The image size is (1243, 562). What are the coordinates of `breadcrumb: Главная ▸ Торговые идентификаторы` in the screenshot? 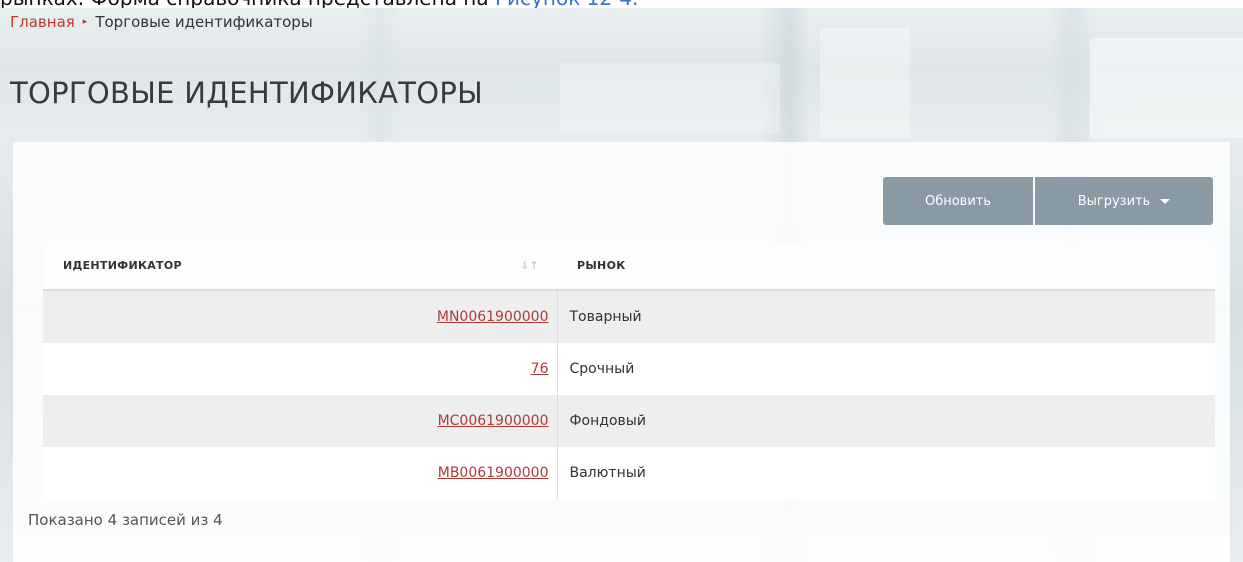 It's located at (161, 22).